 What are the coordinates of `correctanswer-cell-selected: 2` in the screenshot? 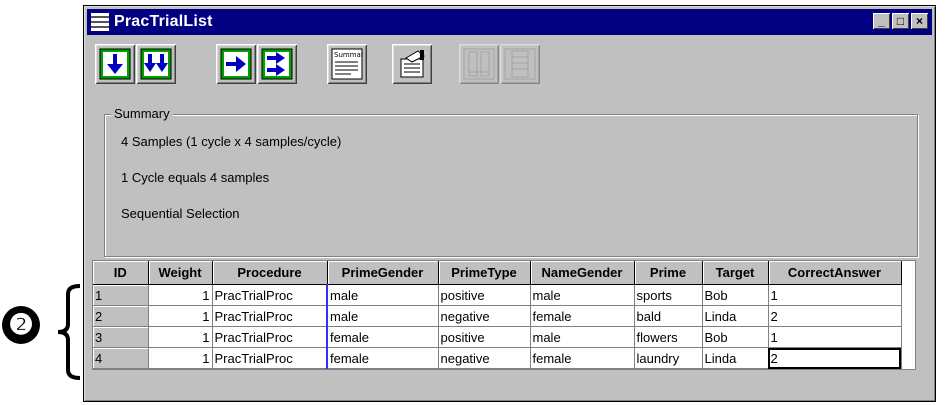 It's located at (835, 358).